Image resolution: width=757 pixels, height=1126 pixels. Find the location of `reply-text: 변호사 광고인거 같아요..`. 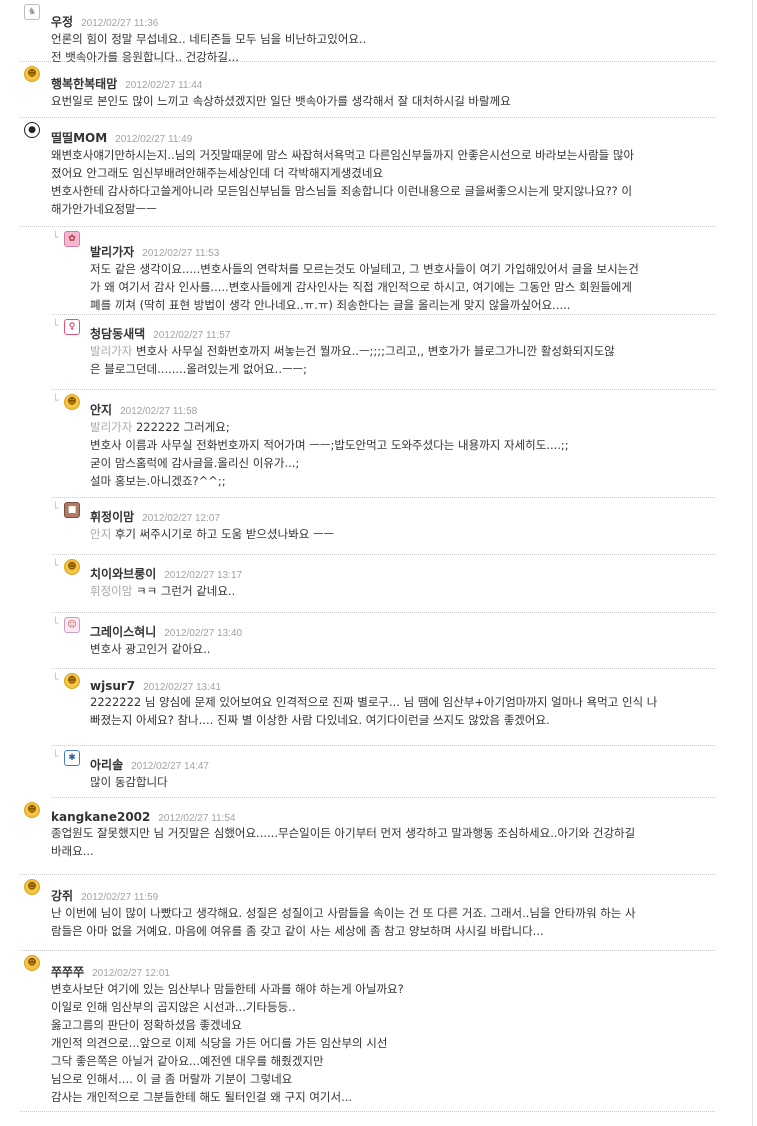

reply-text: 변호사 광고인거 같아요.. is located at coordinates (150, 649).